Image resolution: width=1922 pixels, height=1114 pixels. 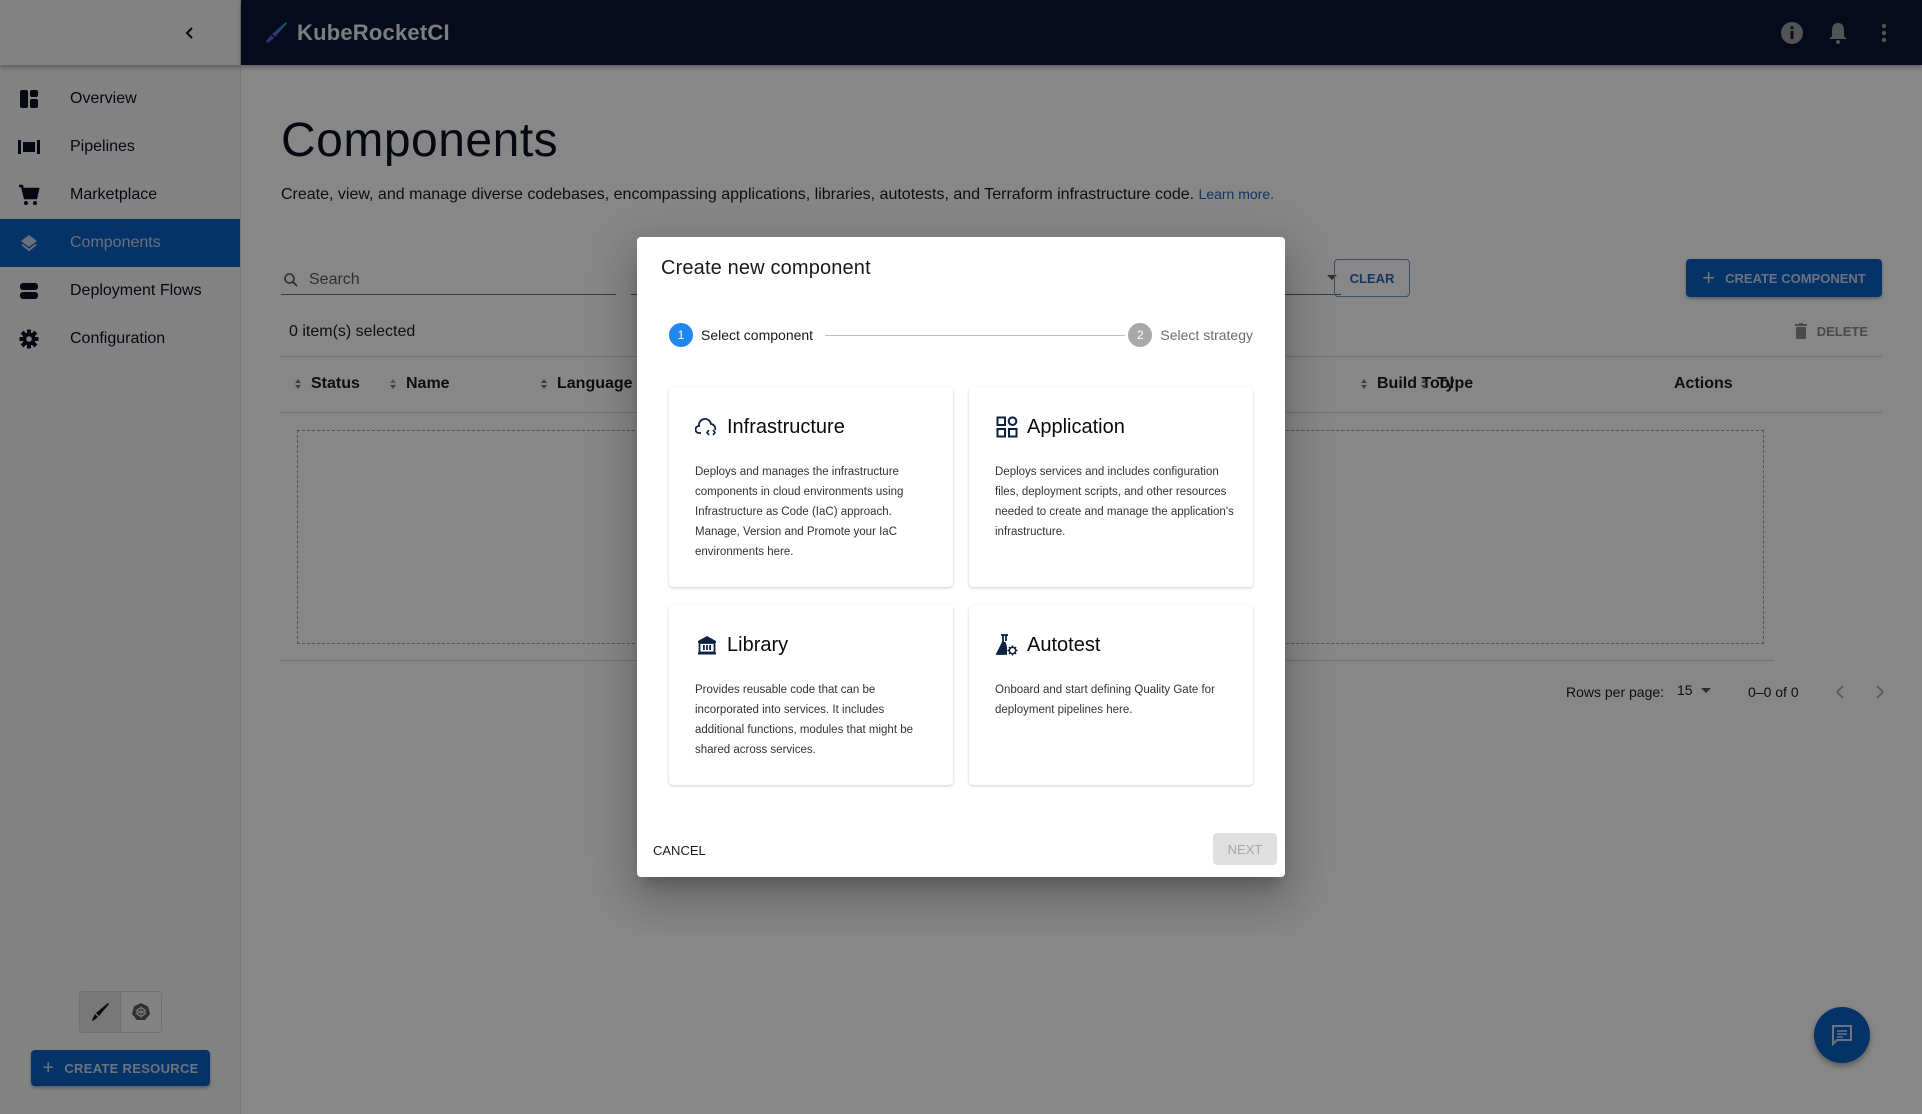 What do you see at coordinates (1206, 335) in the screenshot?
I see `step-label: Select strategy` at bounding box center [1206, 335].